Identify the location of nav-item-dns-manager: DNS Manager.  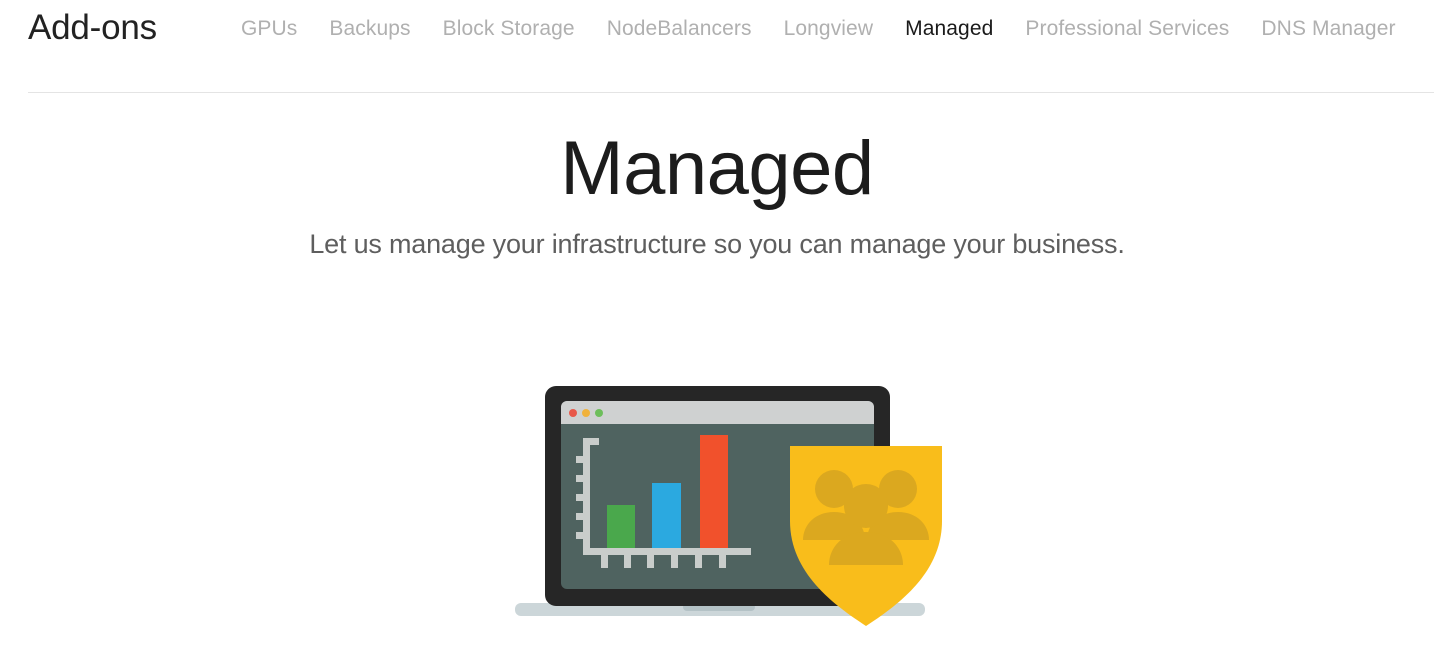
(1328, 28).